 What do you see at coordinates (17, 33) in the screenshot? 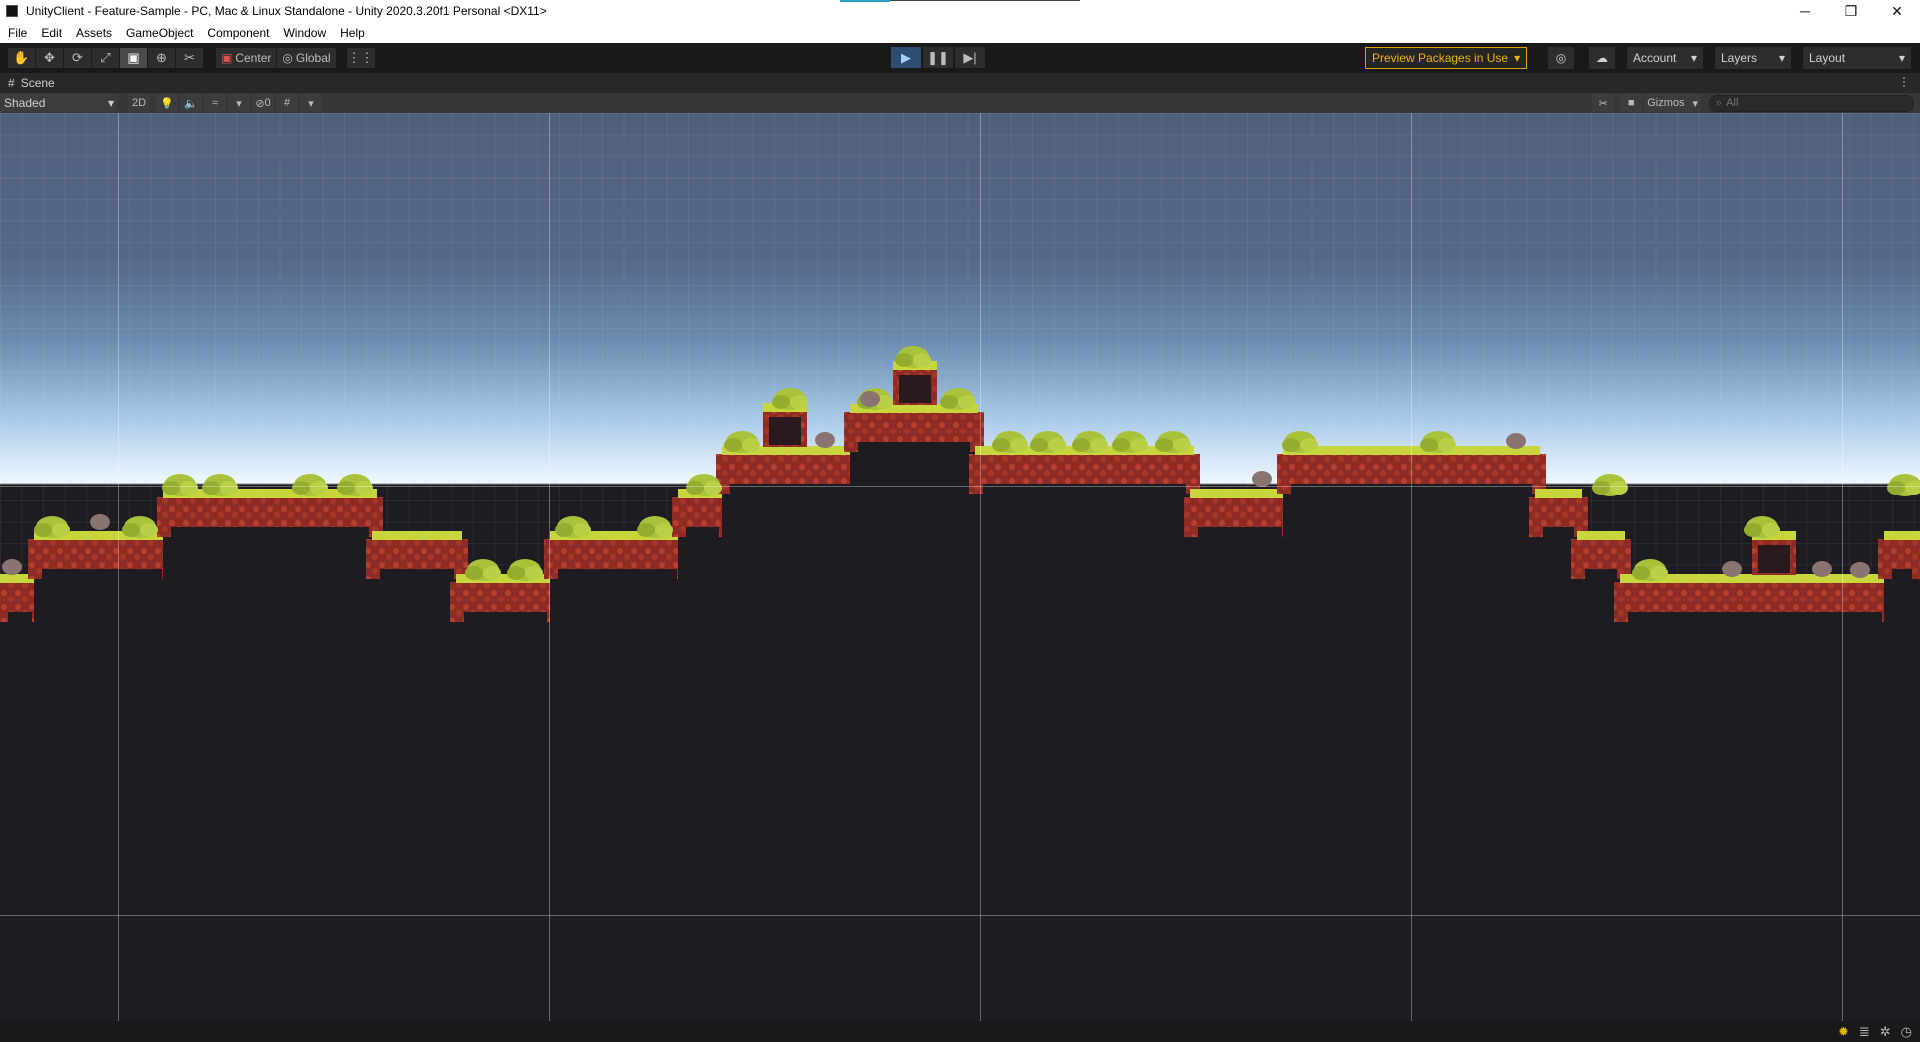
I see `menu-file: File` at bounding box center [17, 33].